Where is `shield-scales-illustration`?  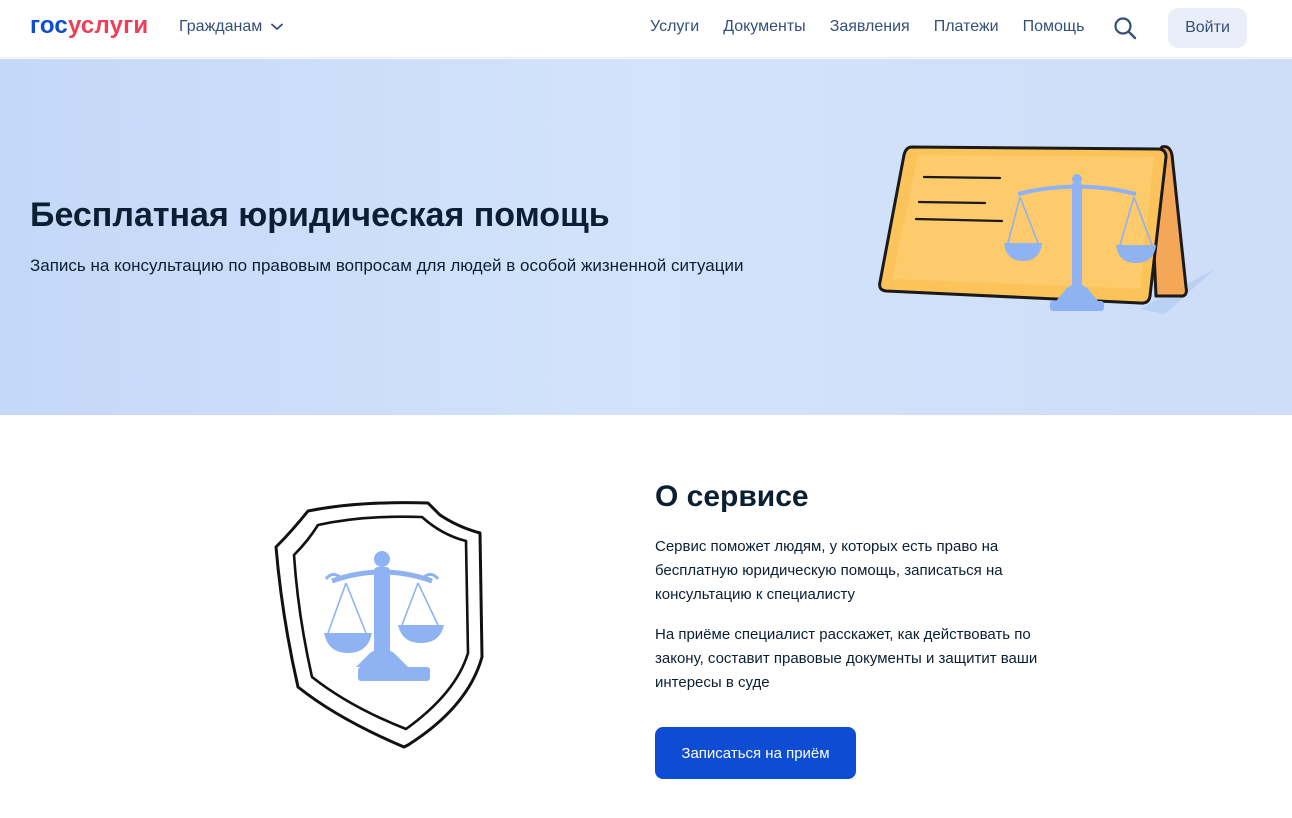 shield-scales-illustration is located at coordinates (378, 624).